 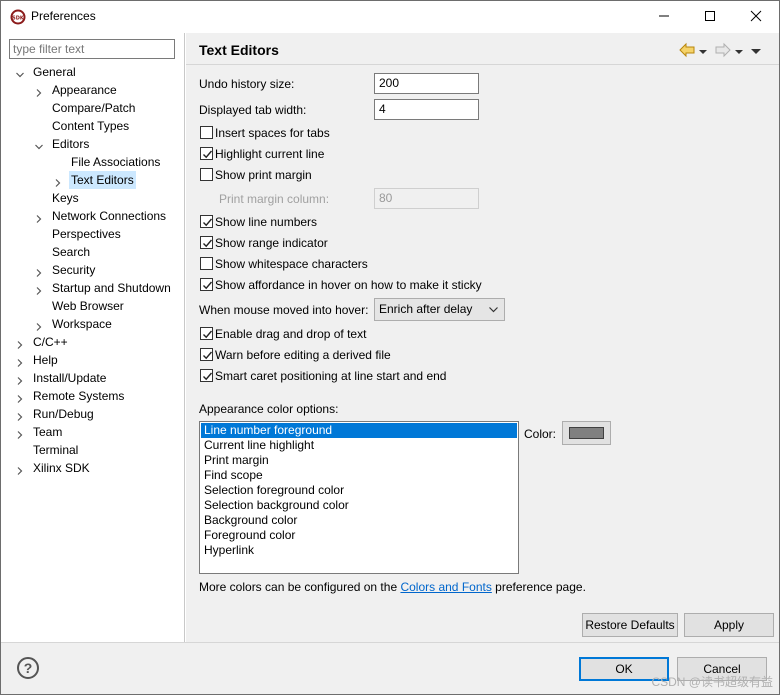 I want to click on close-button, so click(x=756, y=16).